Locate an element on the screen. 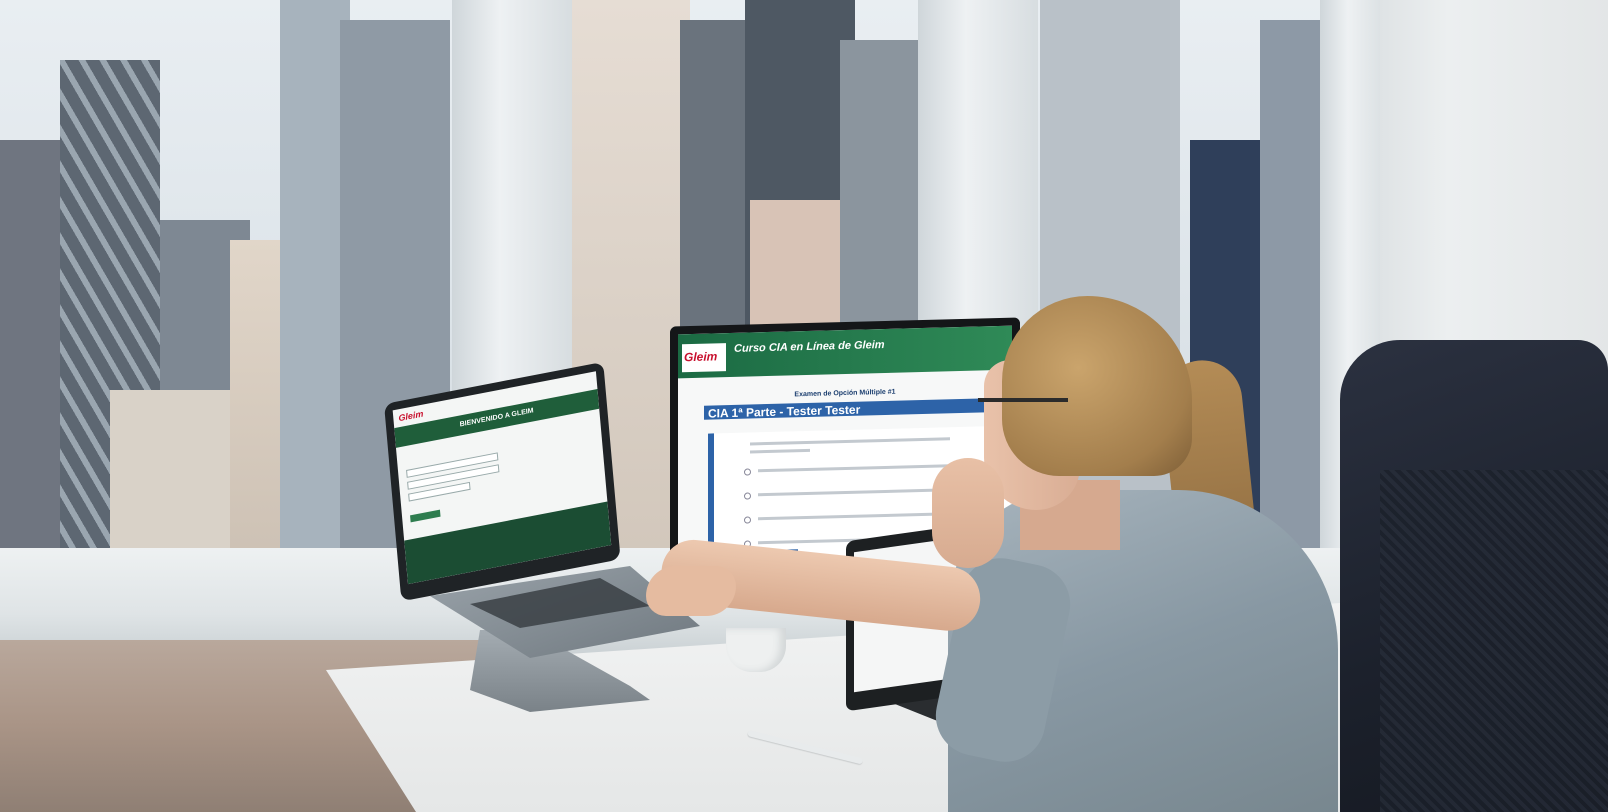 The height and width of the screenshot is (812, 1608). glasses is located at coordinates (1023, 411).